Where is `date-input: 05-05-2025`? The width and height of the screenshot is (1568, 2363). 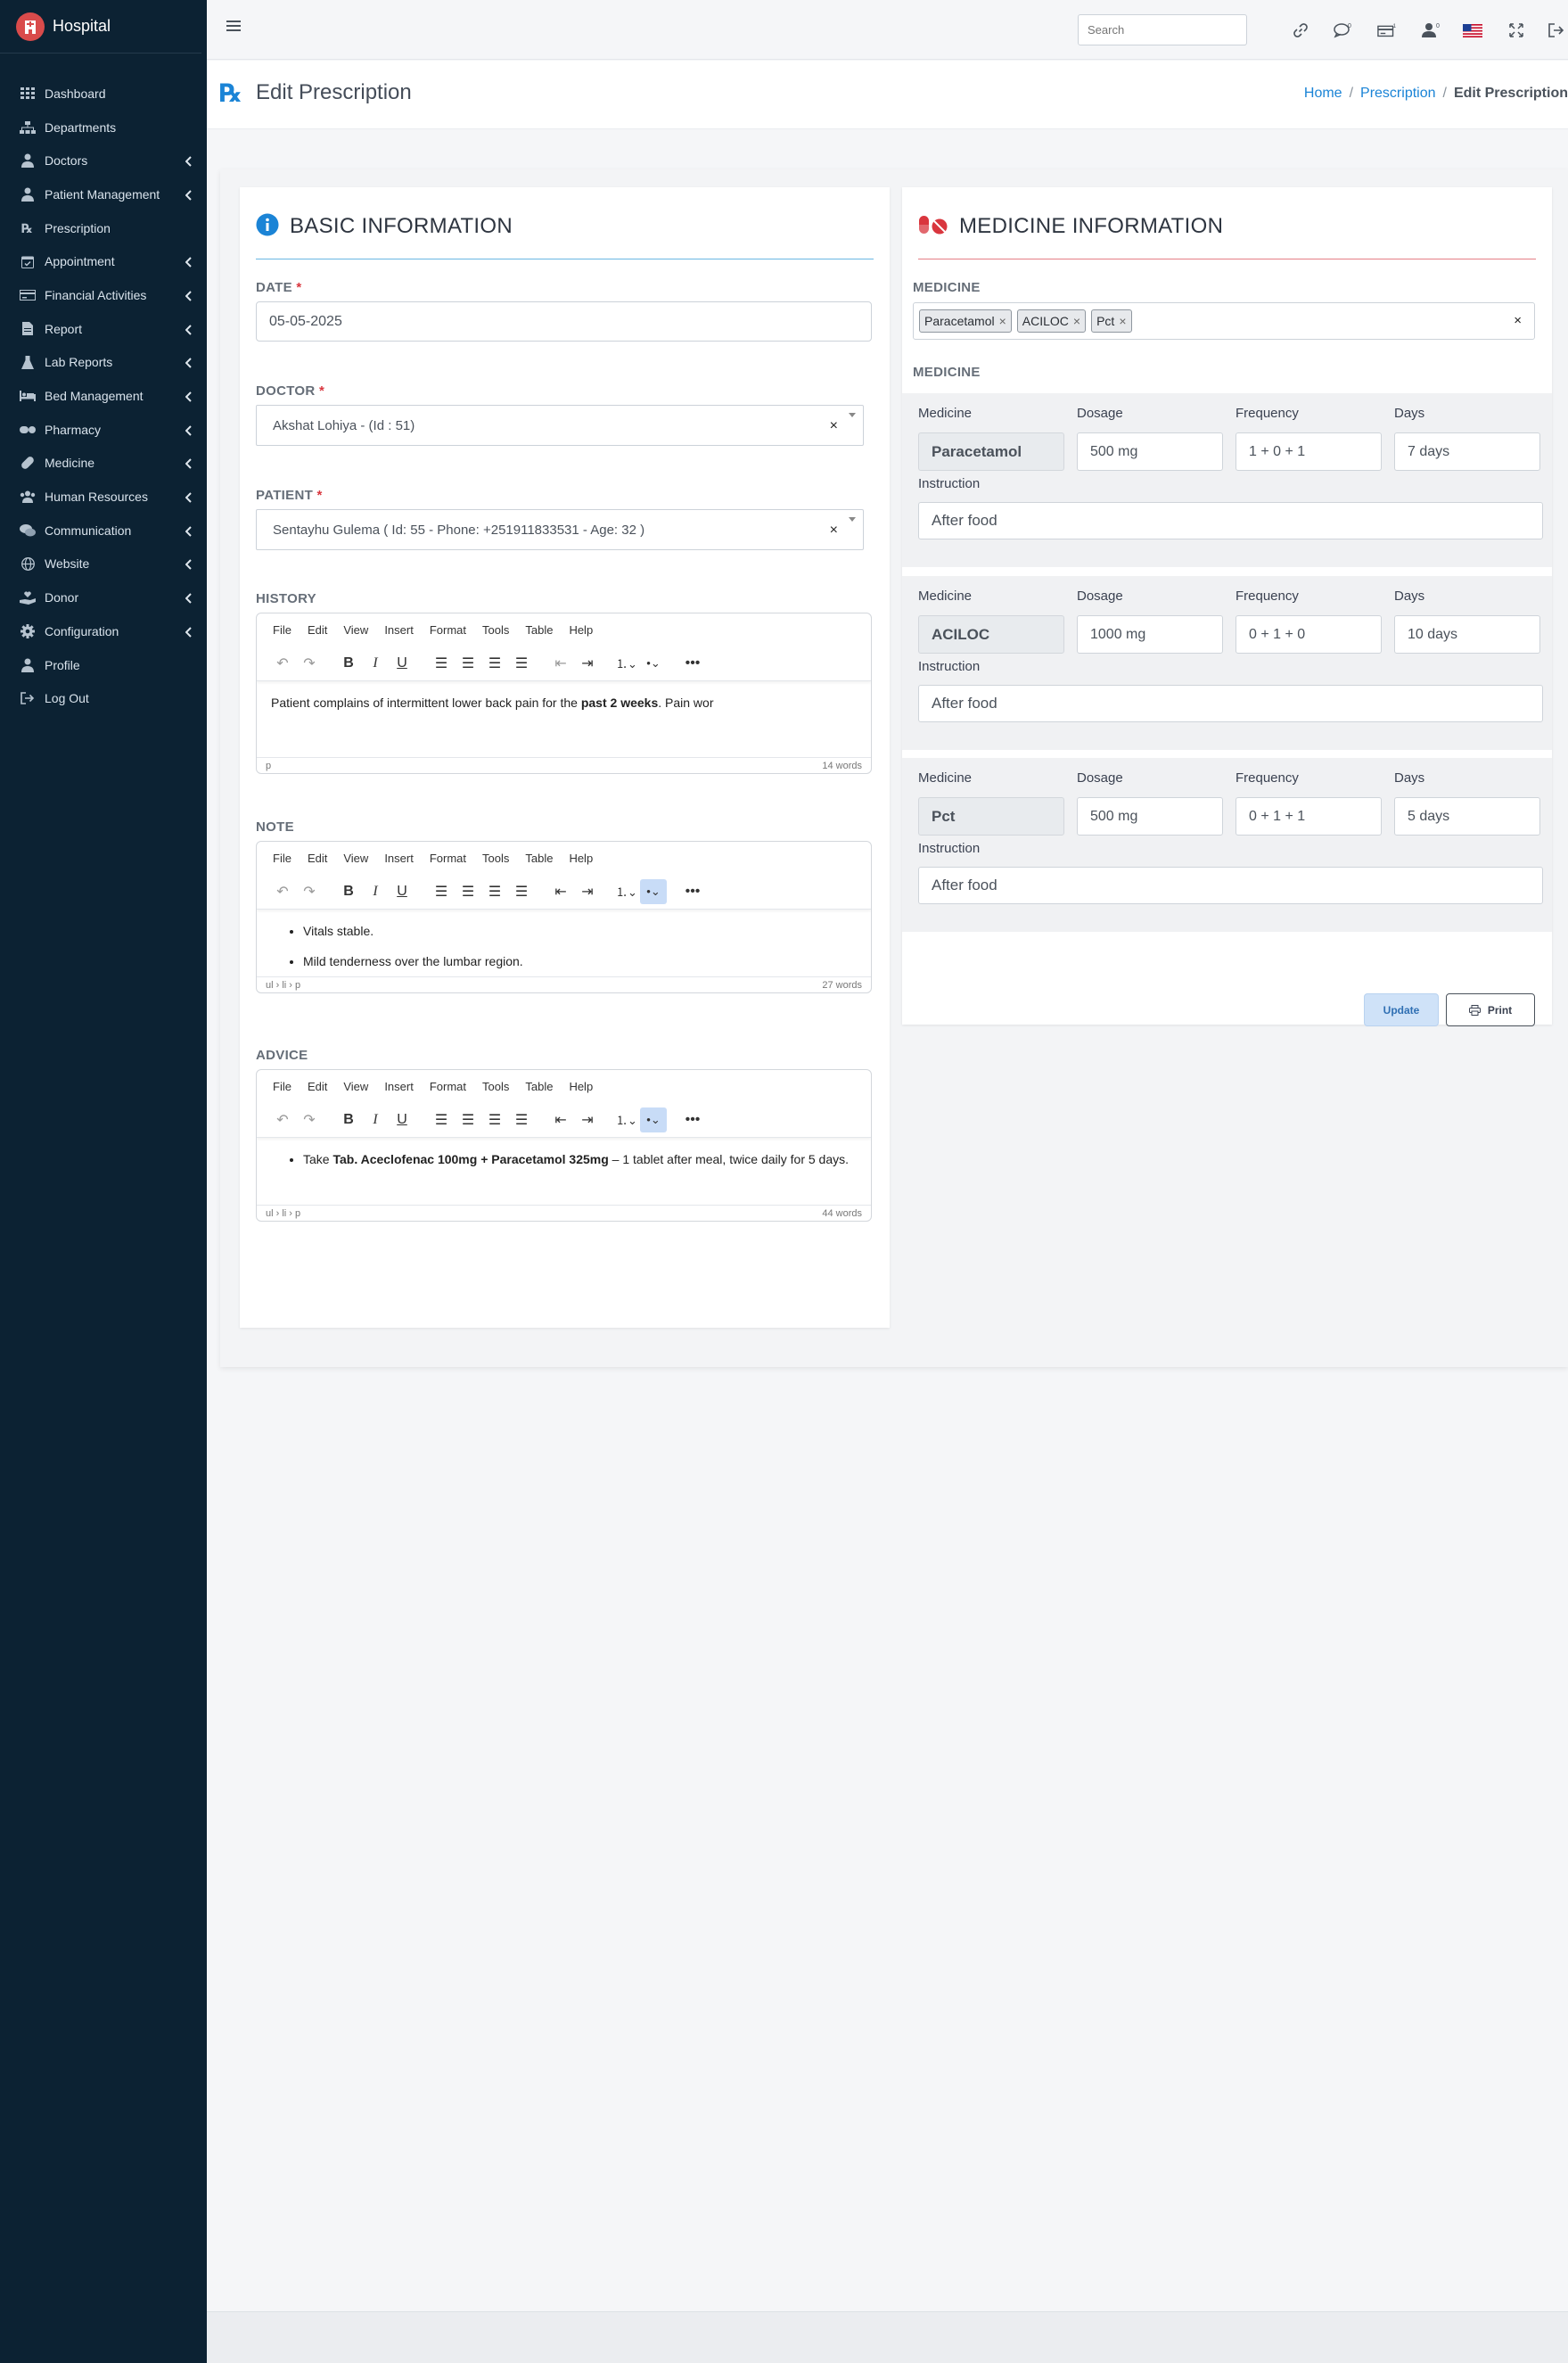 date-input: 05-05-2025 is located at coordinates (564, 322).